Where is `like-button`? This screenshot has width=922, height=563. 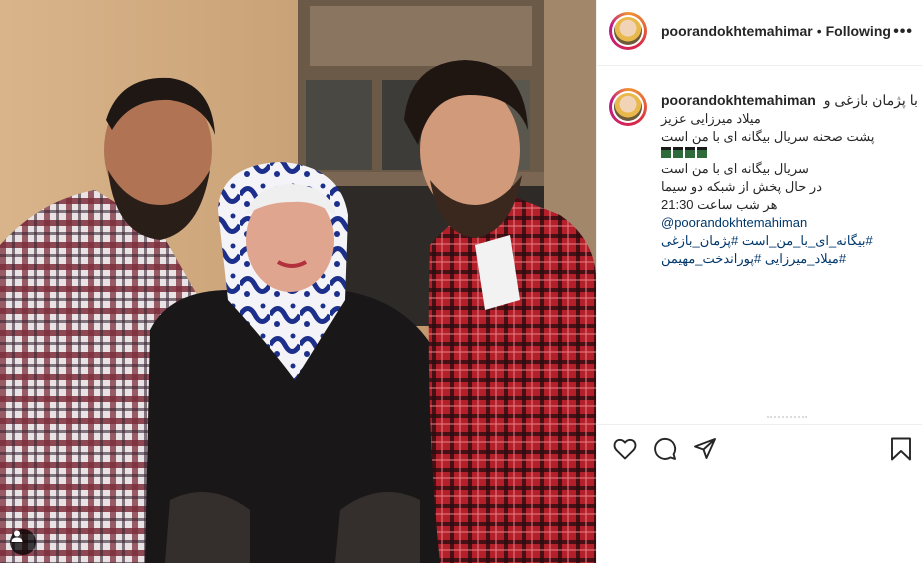 like-button is located at coordinates (625, 449).